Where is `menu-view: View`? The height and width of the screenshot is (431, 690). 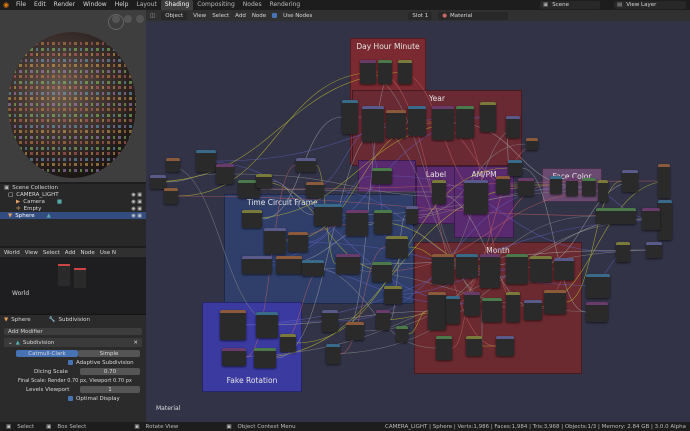
menu-view: View is located at coordinates (31, 253).